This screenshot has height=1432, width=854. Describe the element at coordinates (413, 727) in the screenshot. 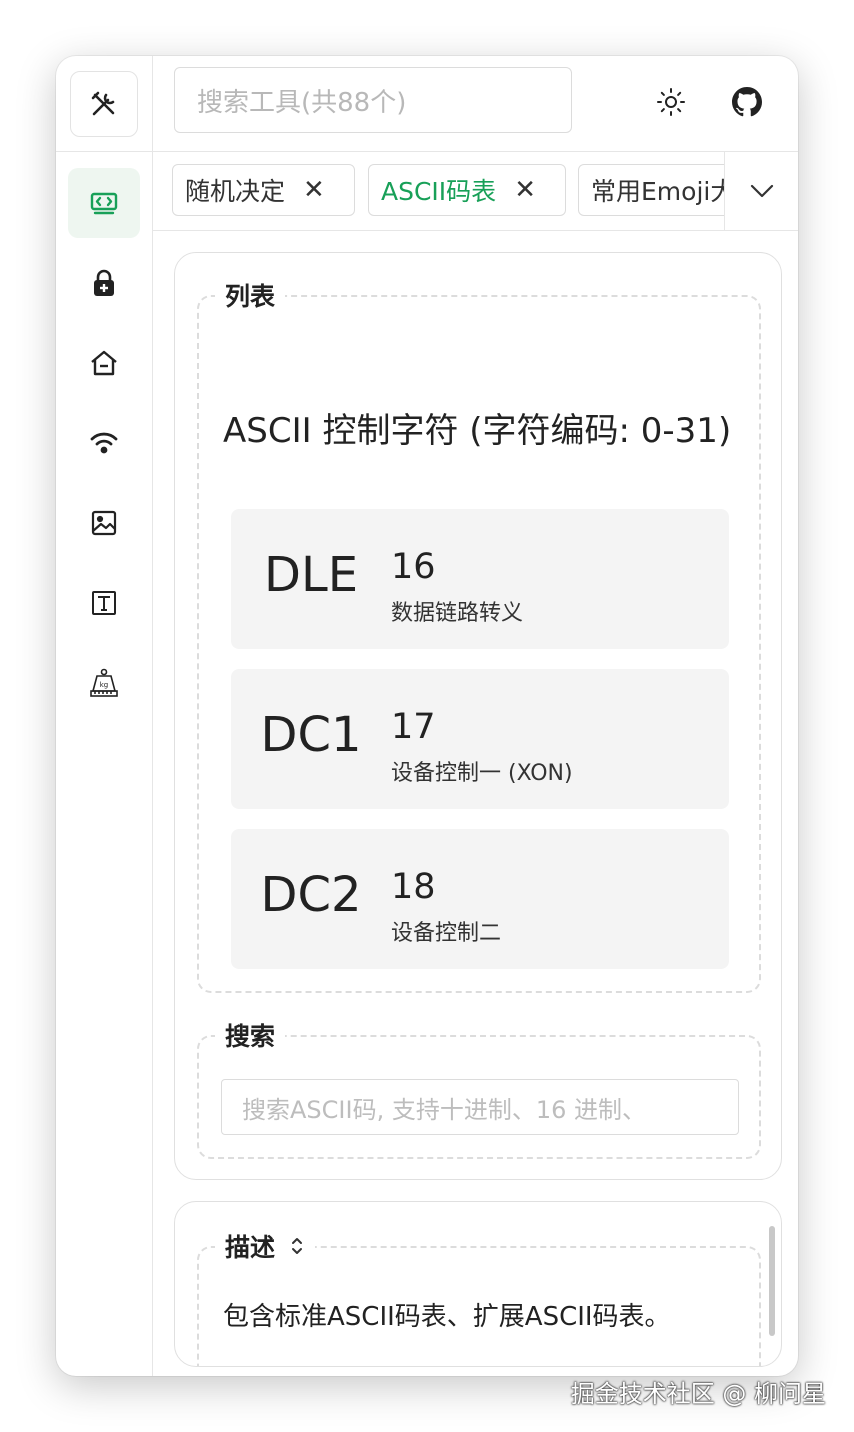

I see `ascii-code: 17` at that location.